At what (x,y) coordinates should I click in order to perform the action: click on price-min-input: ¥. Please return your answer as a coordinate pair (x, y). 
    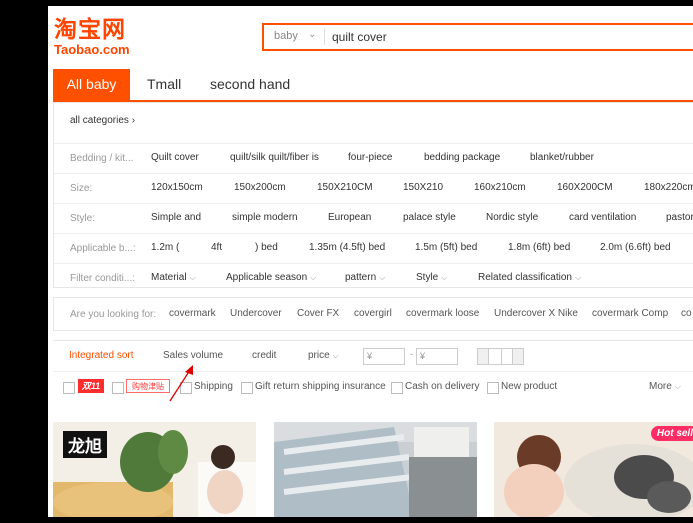
    Looking at the image, I should click on (384, 356).